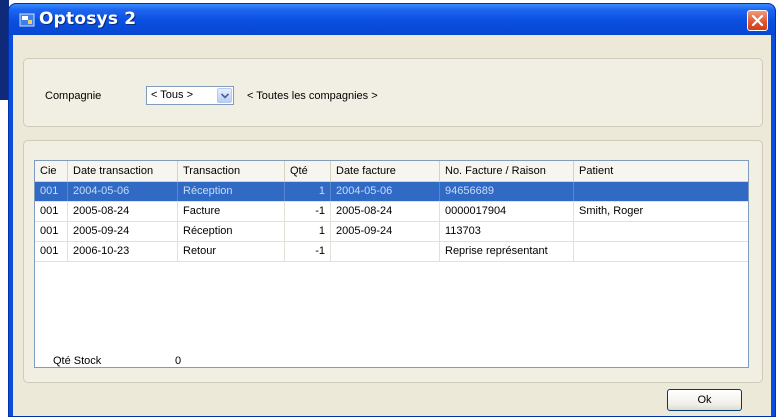  I want to click on company-select: < Tous >, so click(190, 95).